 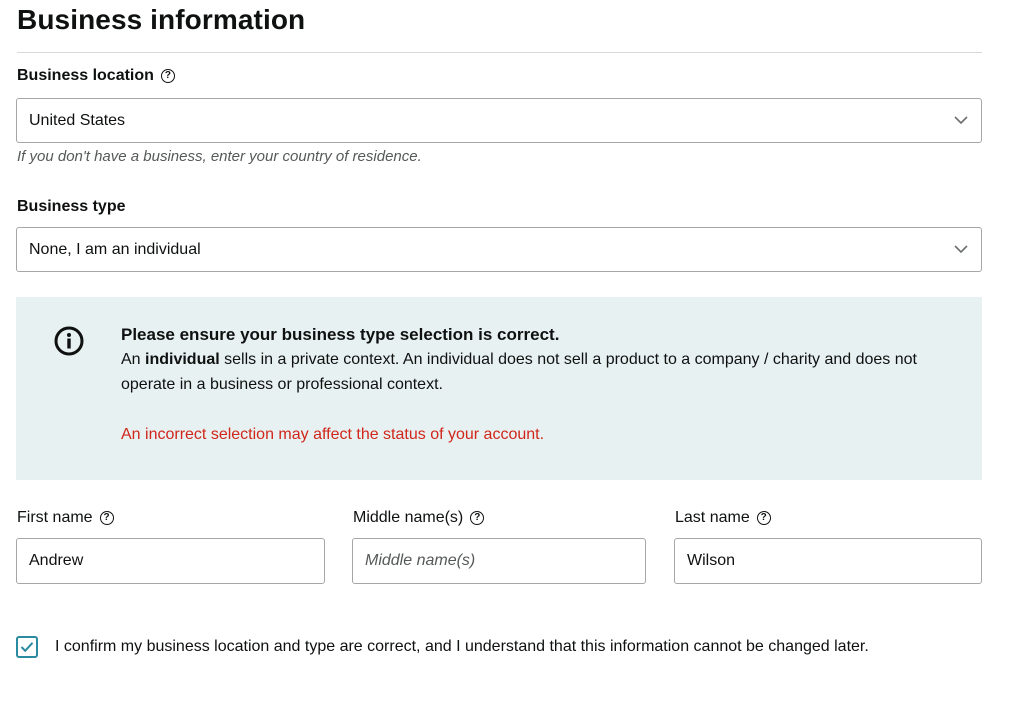 I want to click on business-location-label: Business location ?, so click(x=96, y=76).